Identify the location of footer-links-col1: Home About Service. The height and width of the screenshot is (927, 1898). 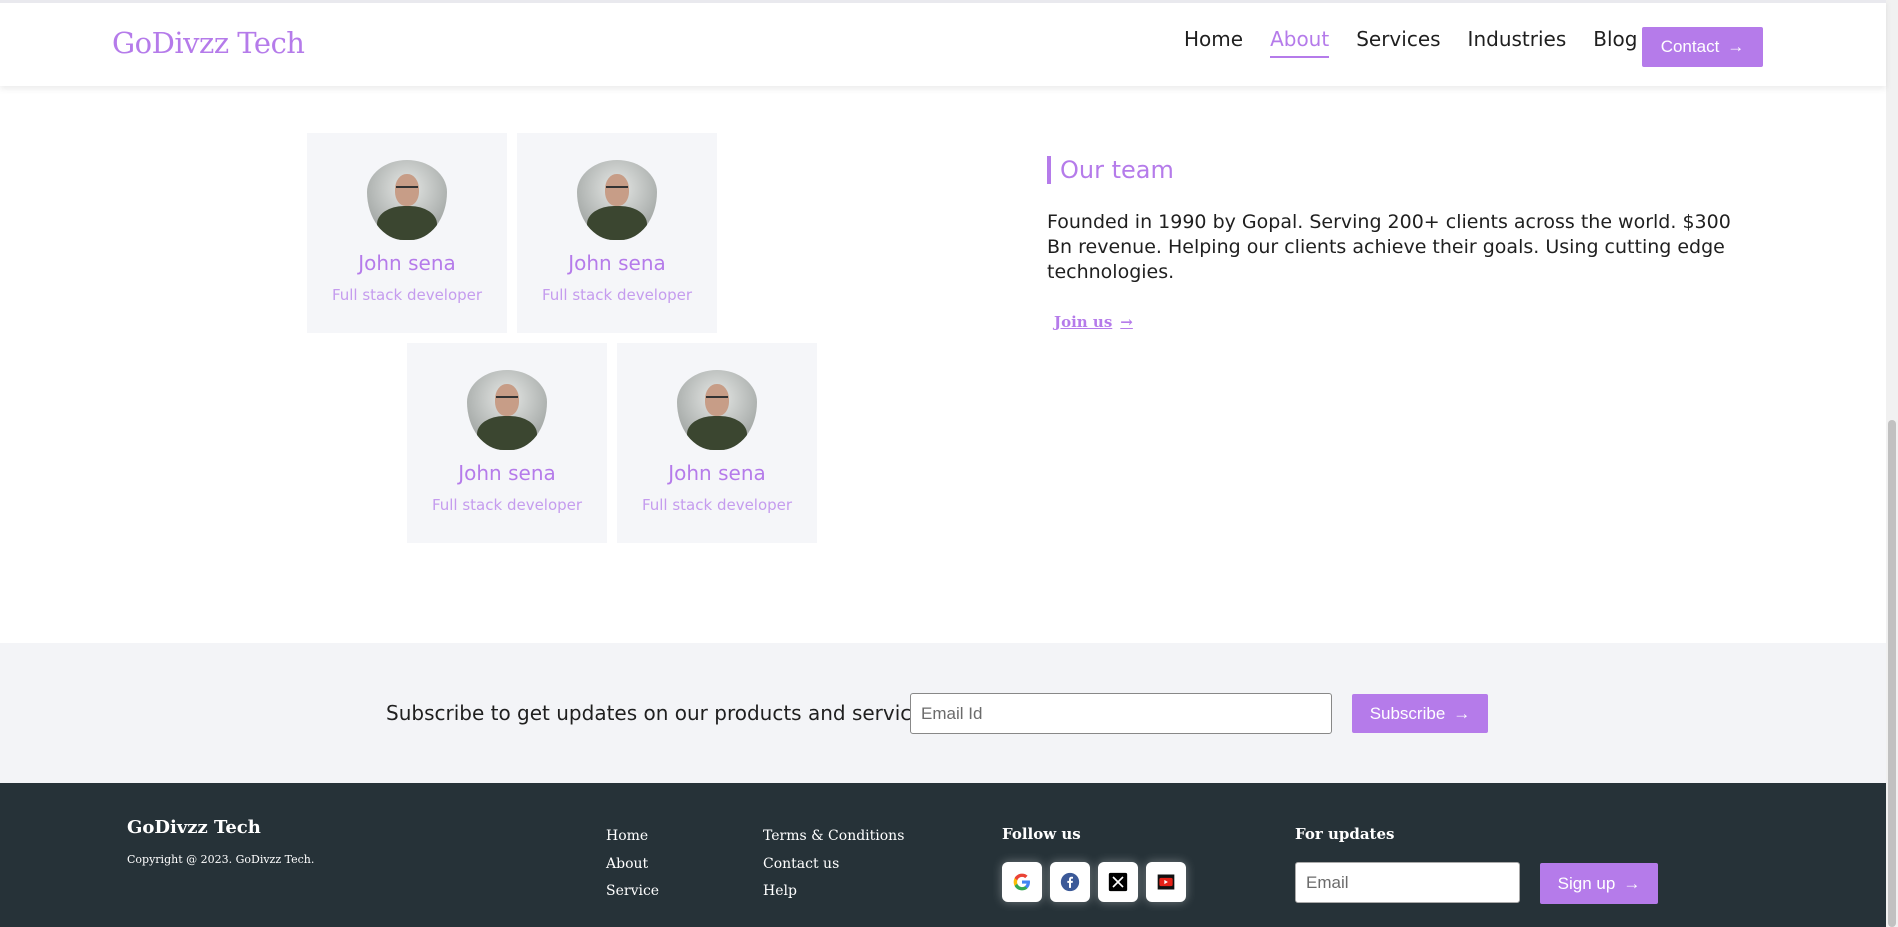
(632, 864).